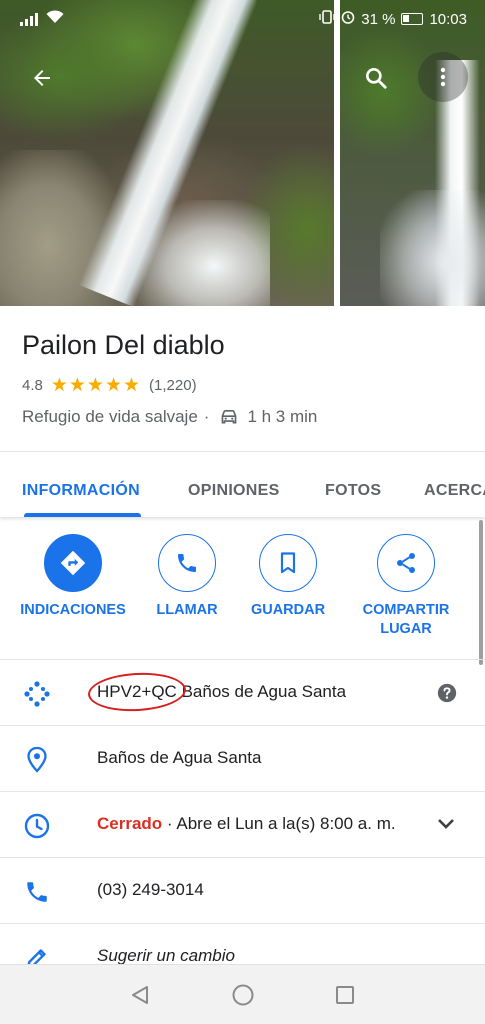 The height and width of the screenshot is (1024, 485). I want to click on bookmark-icon, so click(288, 563).